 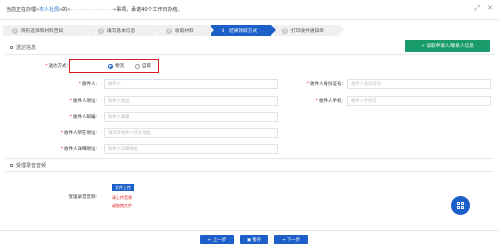 I want to click on step-3: 3 收取材料, so click(x=185, y=30).